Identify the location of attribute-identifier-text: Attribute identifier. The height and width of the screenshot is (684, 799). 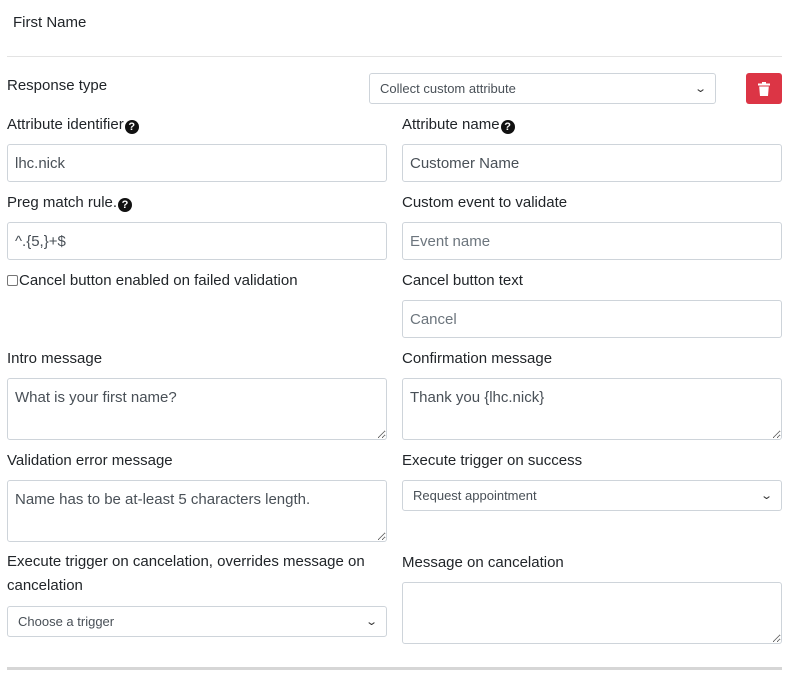
(65, 124).